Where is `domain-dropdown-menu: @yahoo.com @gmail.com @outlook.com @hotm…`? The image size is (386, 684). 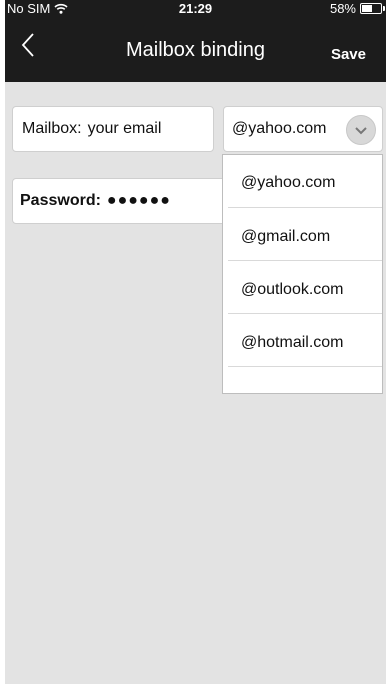 domain-dropdown-menu: @yahoo.com @gmail.com @outlook.com @hotm… is located at coordinates (302, 274).